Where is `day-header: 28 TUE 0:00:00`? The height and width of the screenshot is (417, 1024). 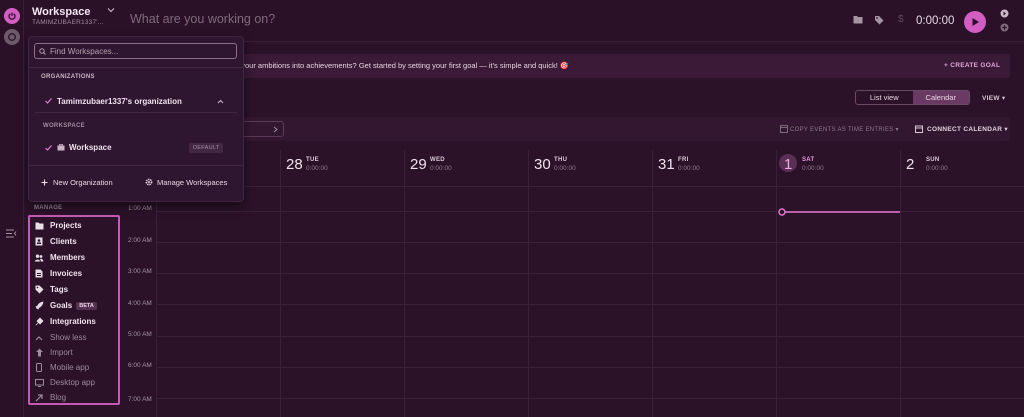 day-header: 28 TUE 0:00:00 is located at coordinates (342, 168).